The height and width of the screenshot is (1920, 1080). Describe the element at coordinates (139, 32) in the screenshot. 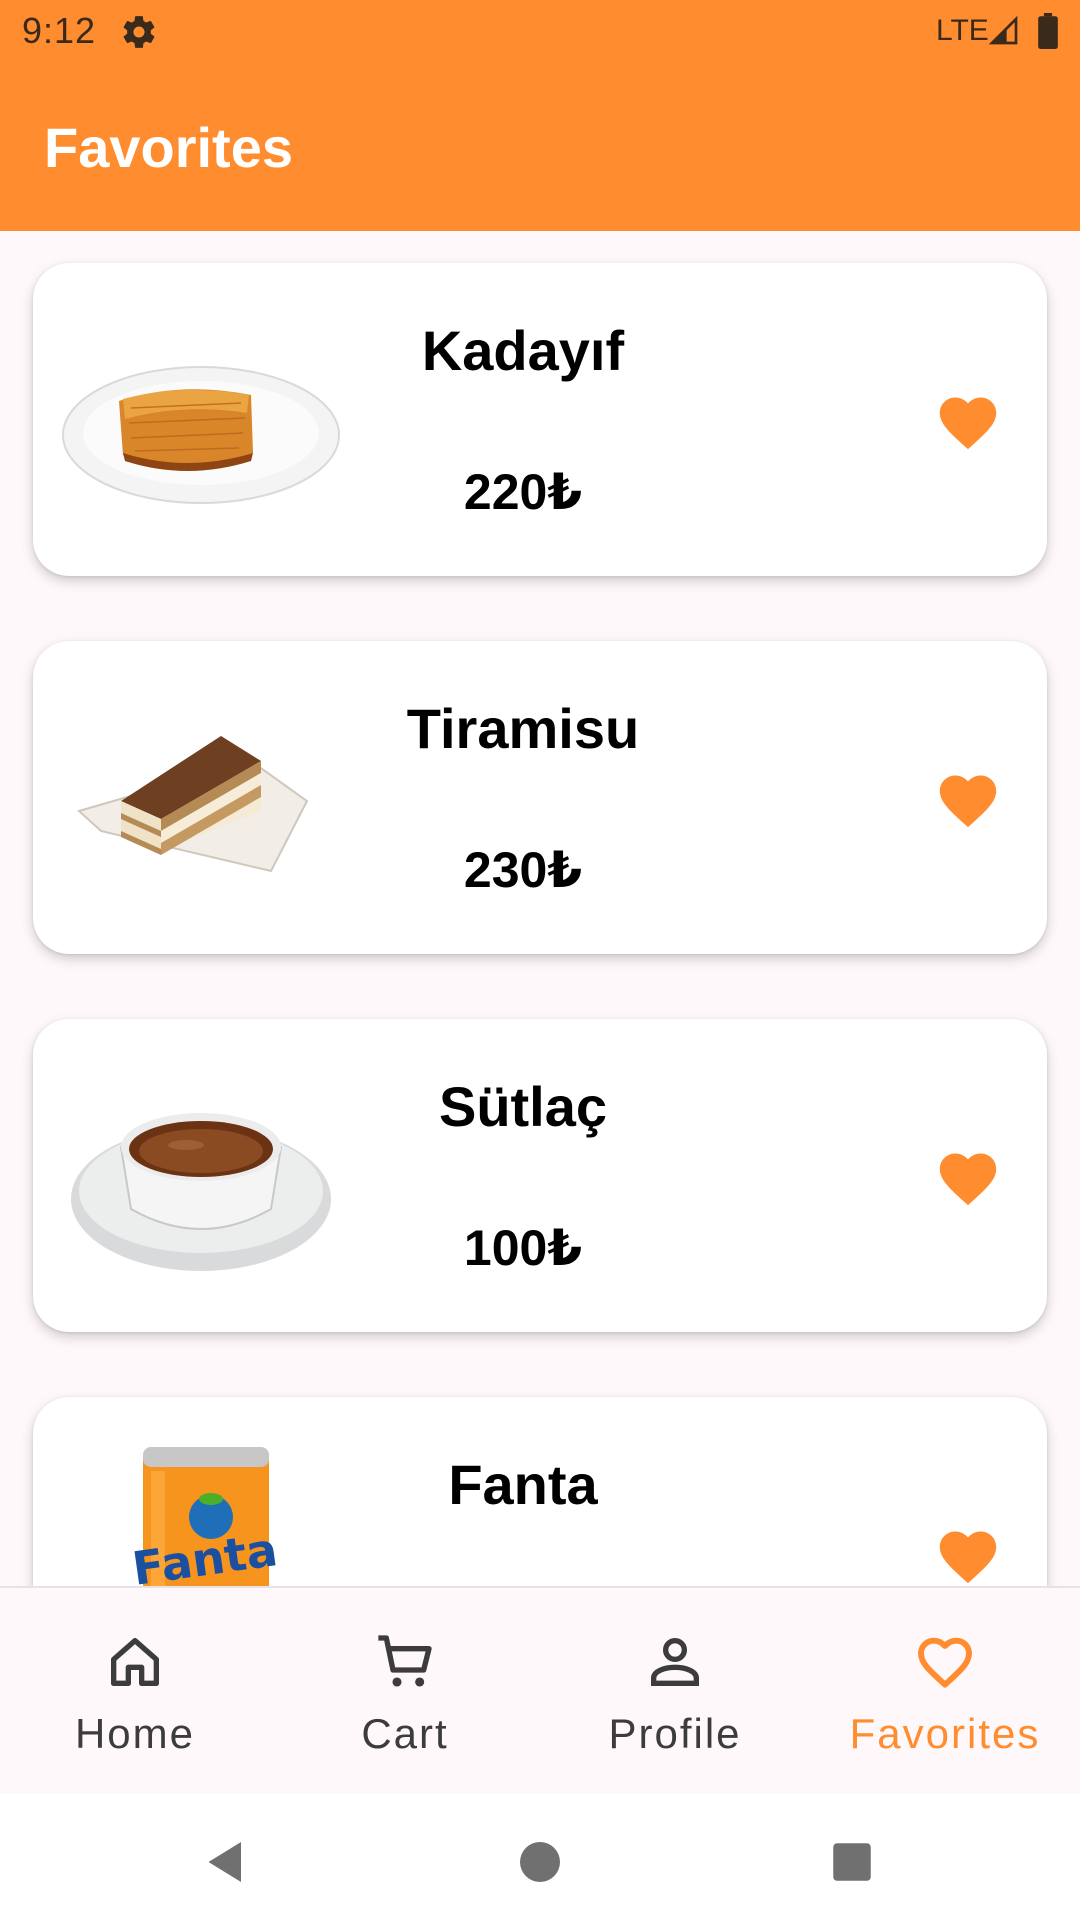

I see `gear-icon` at that location.